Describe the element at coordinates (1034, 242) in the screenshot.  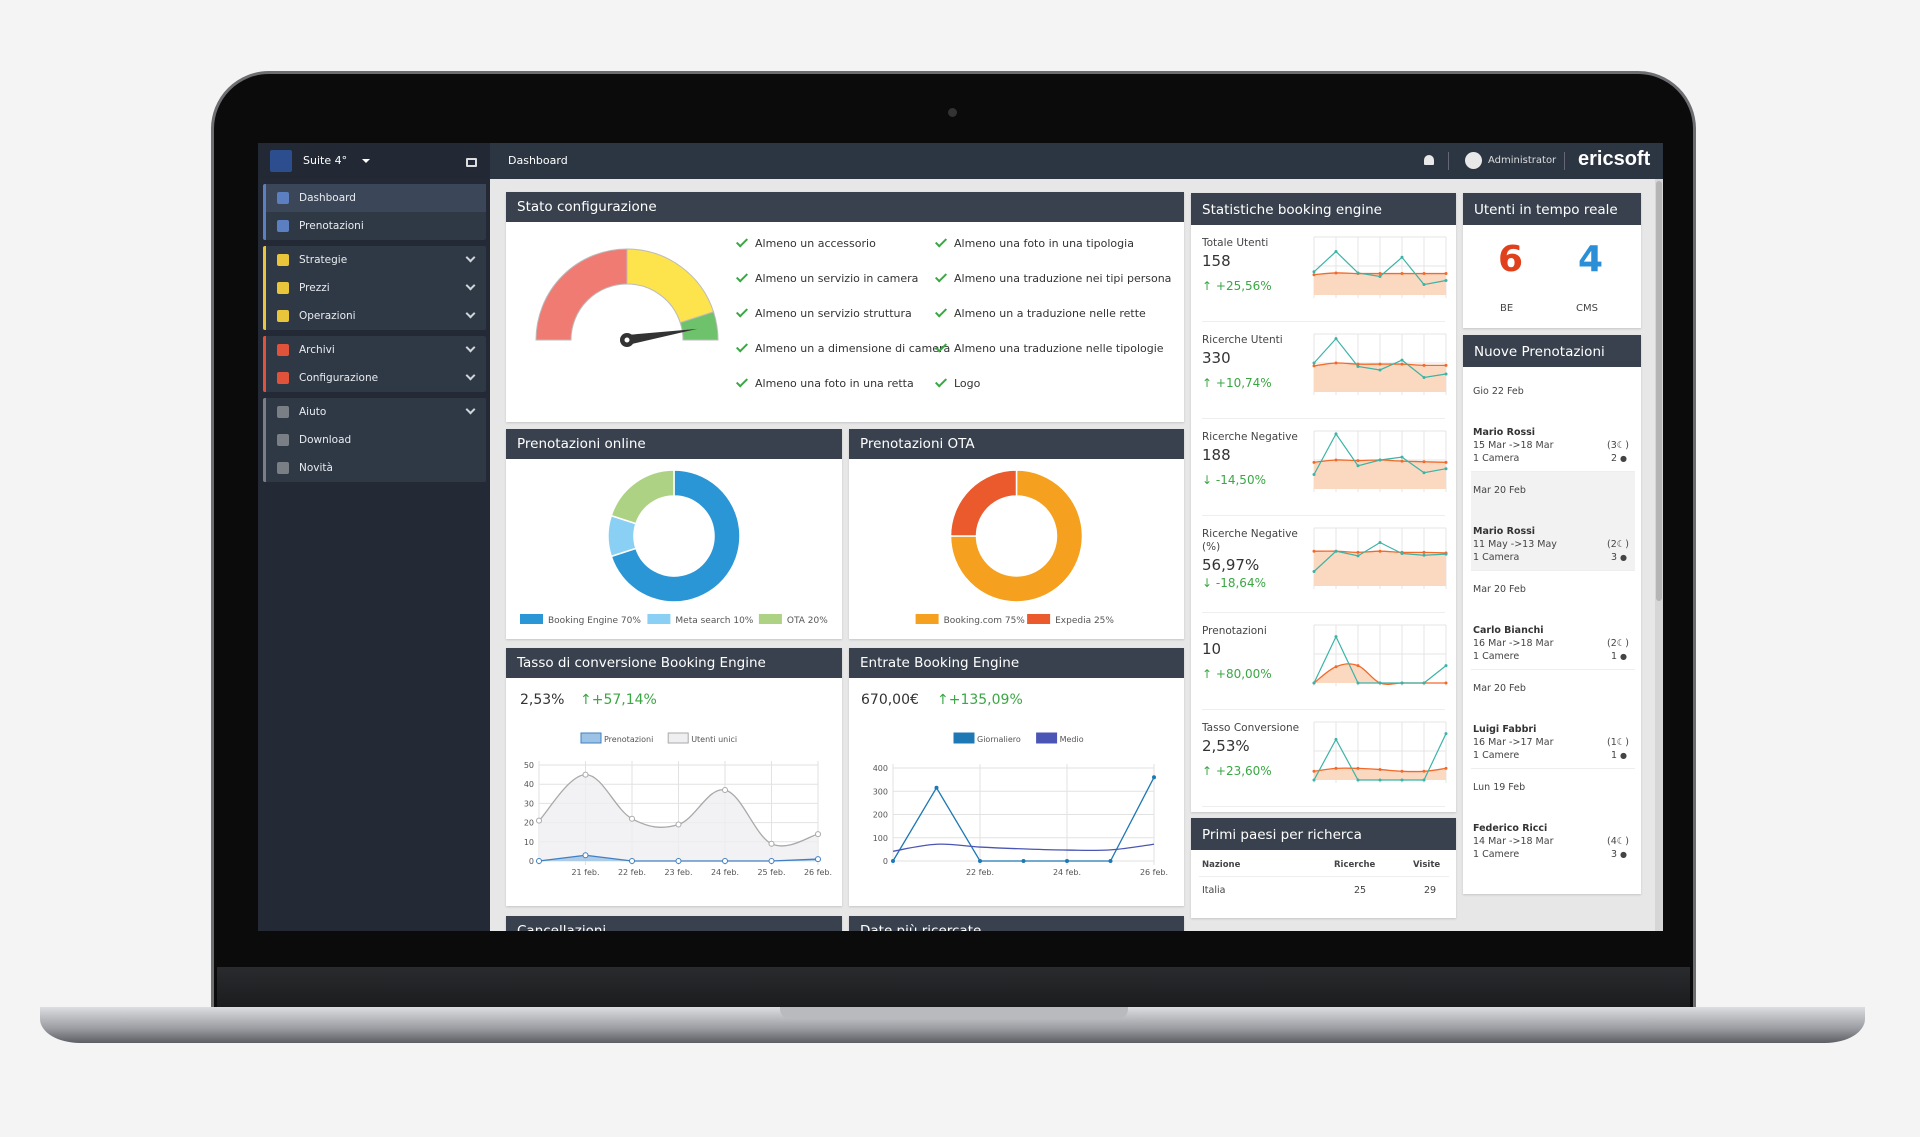
I see `config-check-item: Almeno una foto in una tipologia` at that location.